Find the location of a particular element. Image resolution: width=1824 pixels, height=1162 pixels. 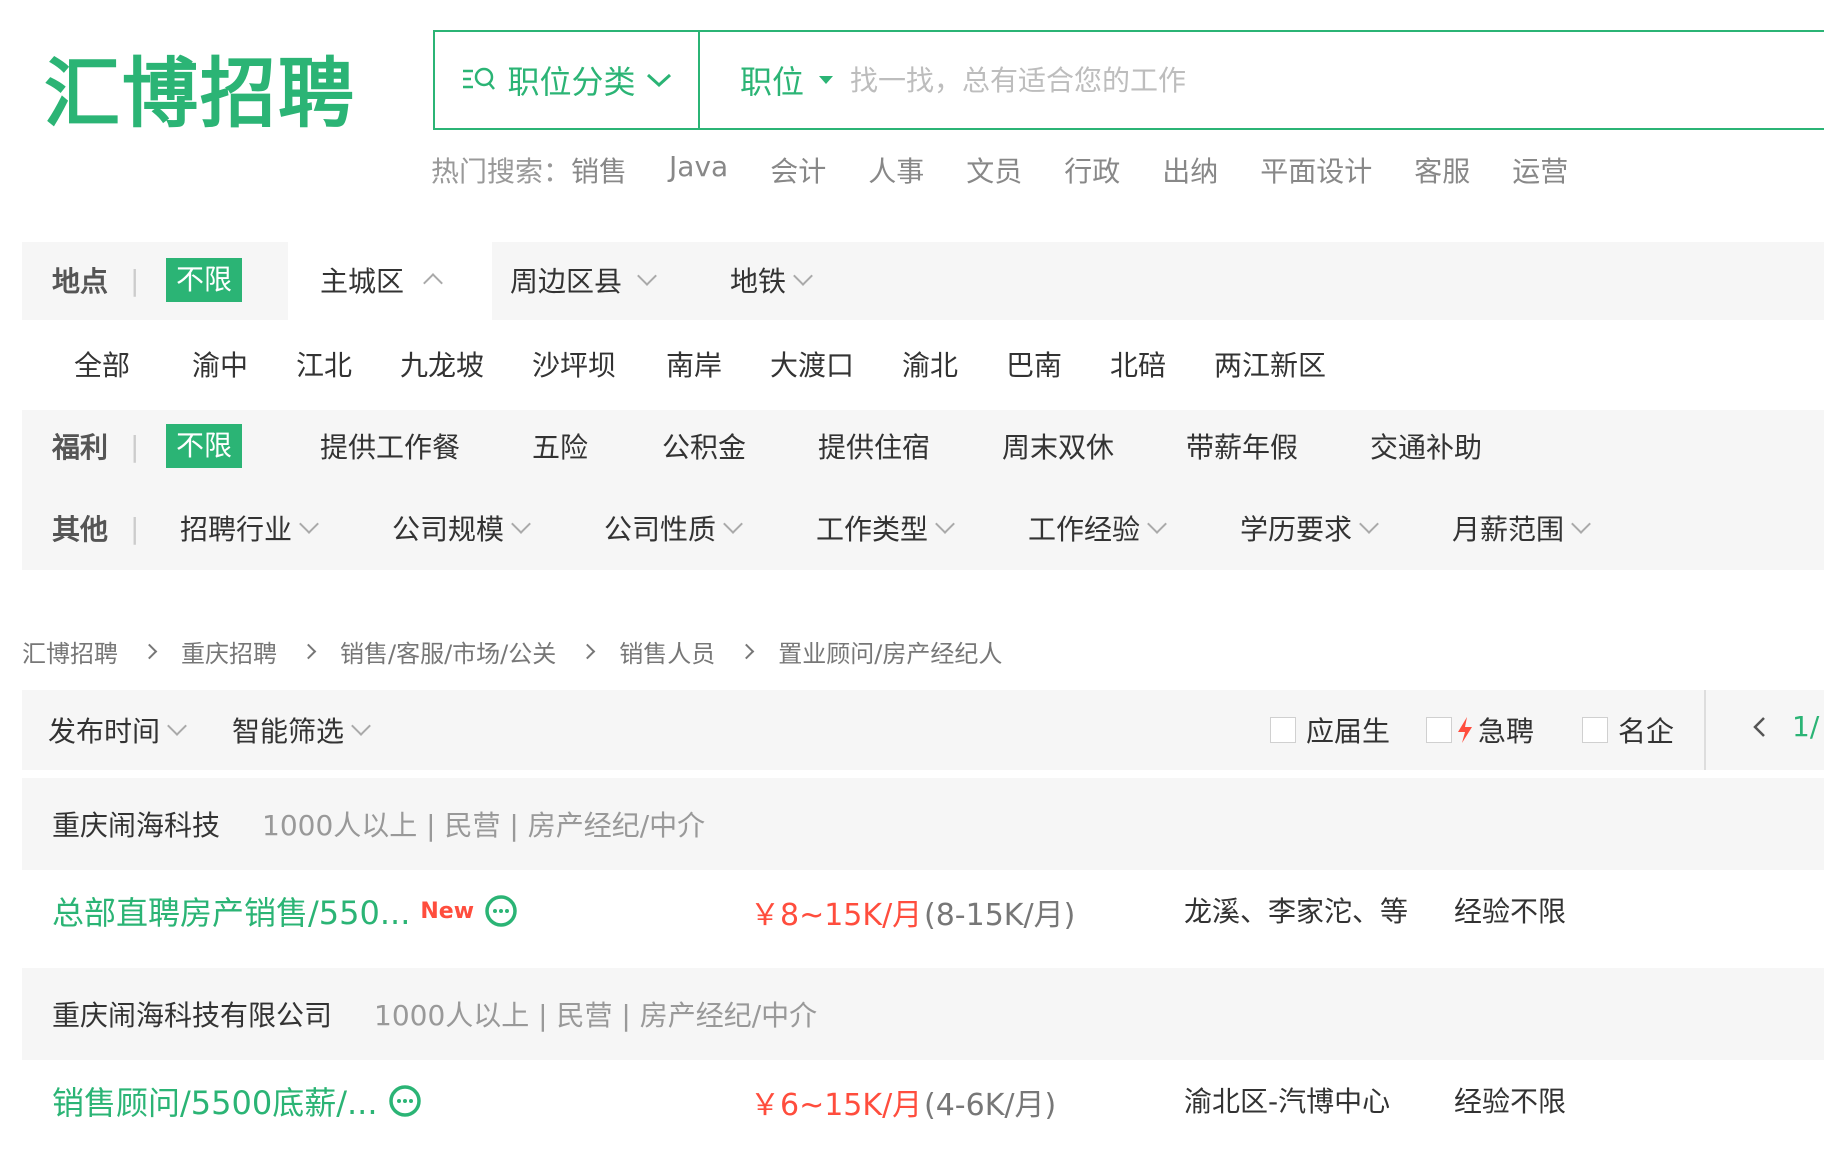

benefits-filter-row: 福利 | 不限 提供工作餐 五险 公积金 提供住宿 周末双休 带薪年假 交通补助 is located at coordinates (923, 446).